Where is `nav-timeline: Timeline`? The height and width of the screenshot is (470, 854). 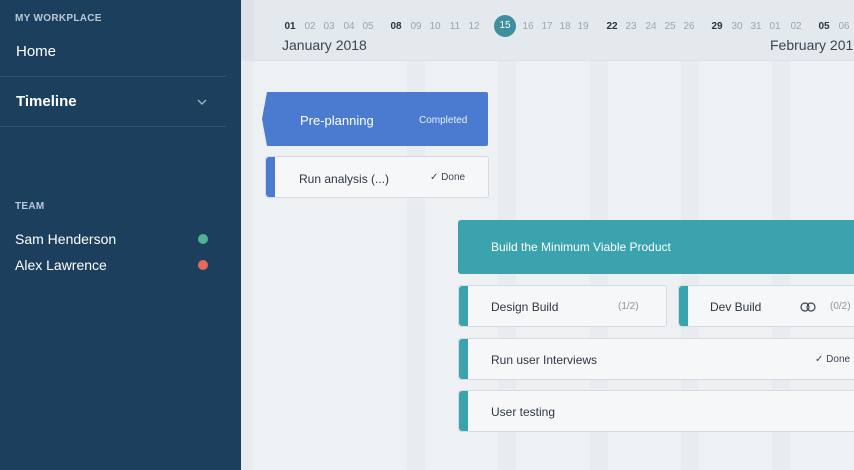 nav-timeline: Timeline is located at coordinates (46, 101).